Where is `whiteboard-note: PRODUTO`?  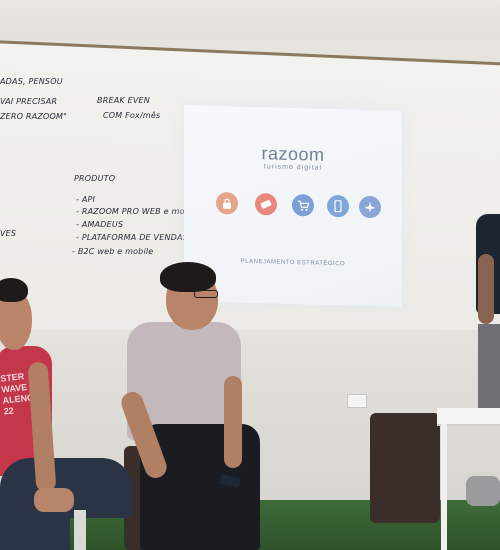
whiteboard-note: PRODUTO is located at coordinates (95, 178).